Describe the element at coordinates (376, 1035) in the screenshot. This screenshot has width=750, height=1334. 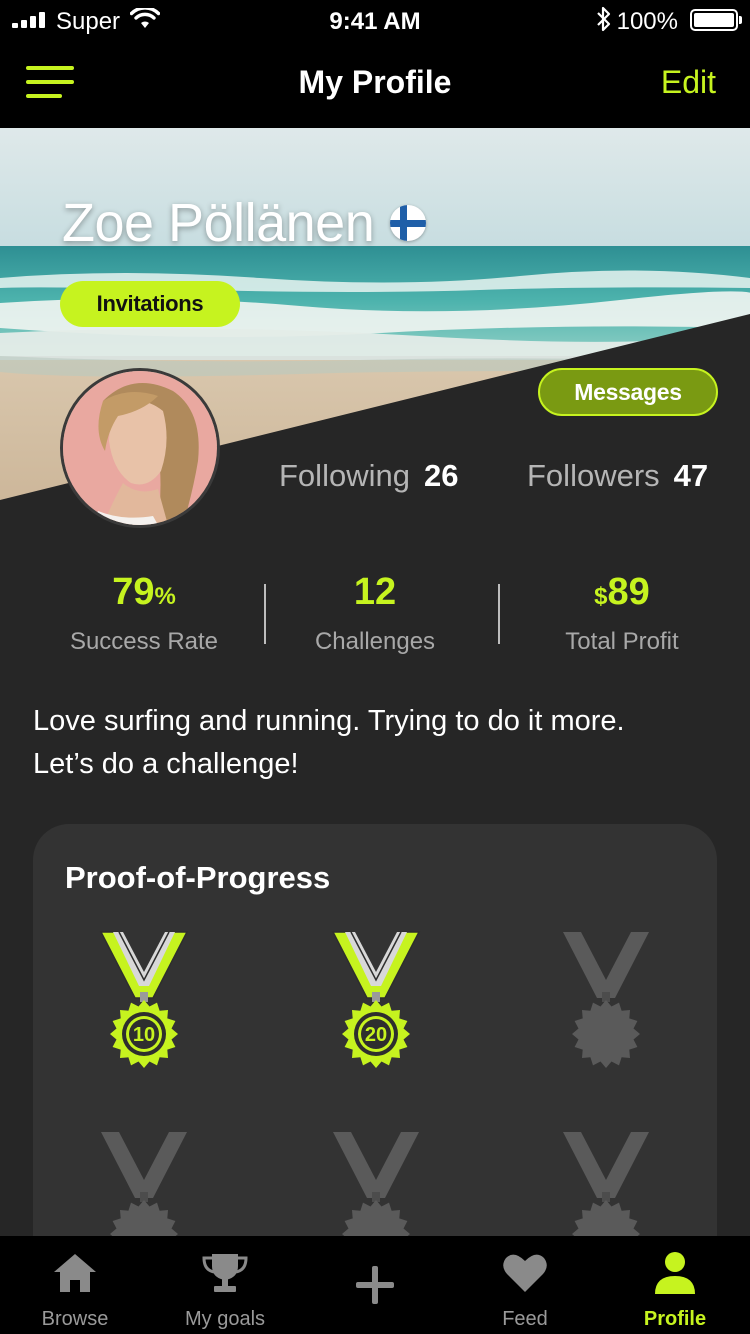
I see `medal-label: 20` at that location.